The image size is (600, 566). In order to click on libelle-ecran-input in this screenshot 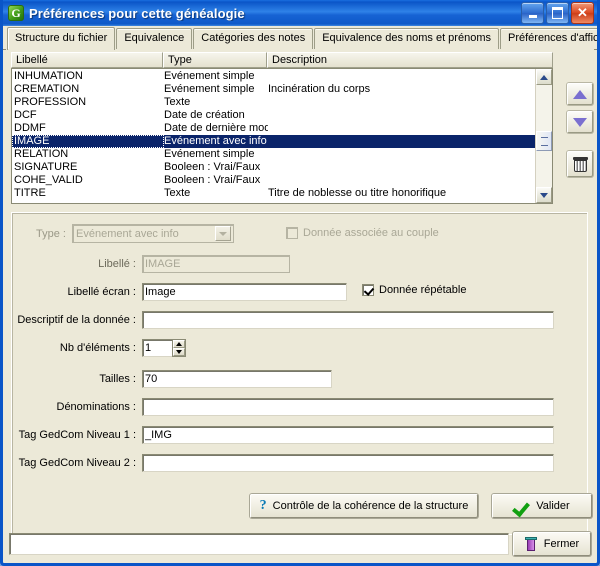, I will do `click(244, 292)`.